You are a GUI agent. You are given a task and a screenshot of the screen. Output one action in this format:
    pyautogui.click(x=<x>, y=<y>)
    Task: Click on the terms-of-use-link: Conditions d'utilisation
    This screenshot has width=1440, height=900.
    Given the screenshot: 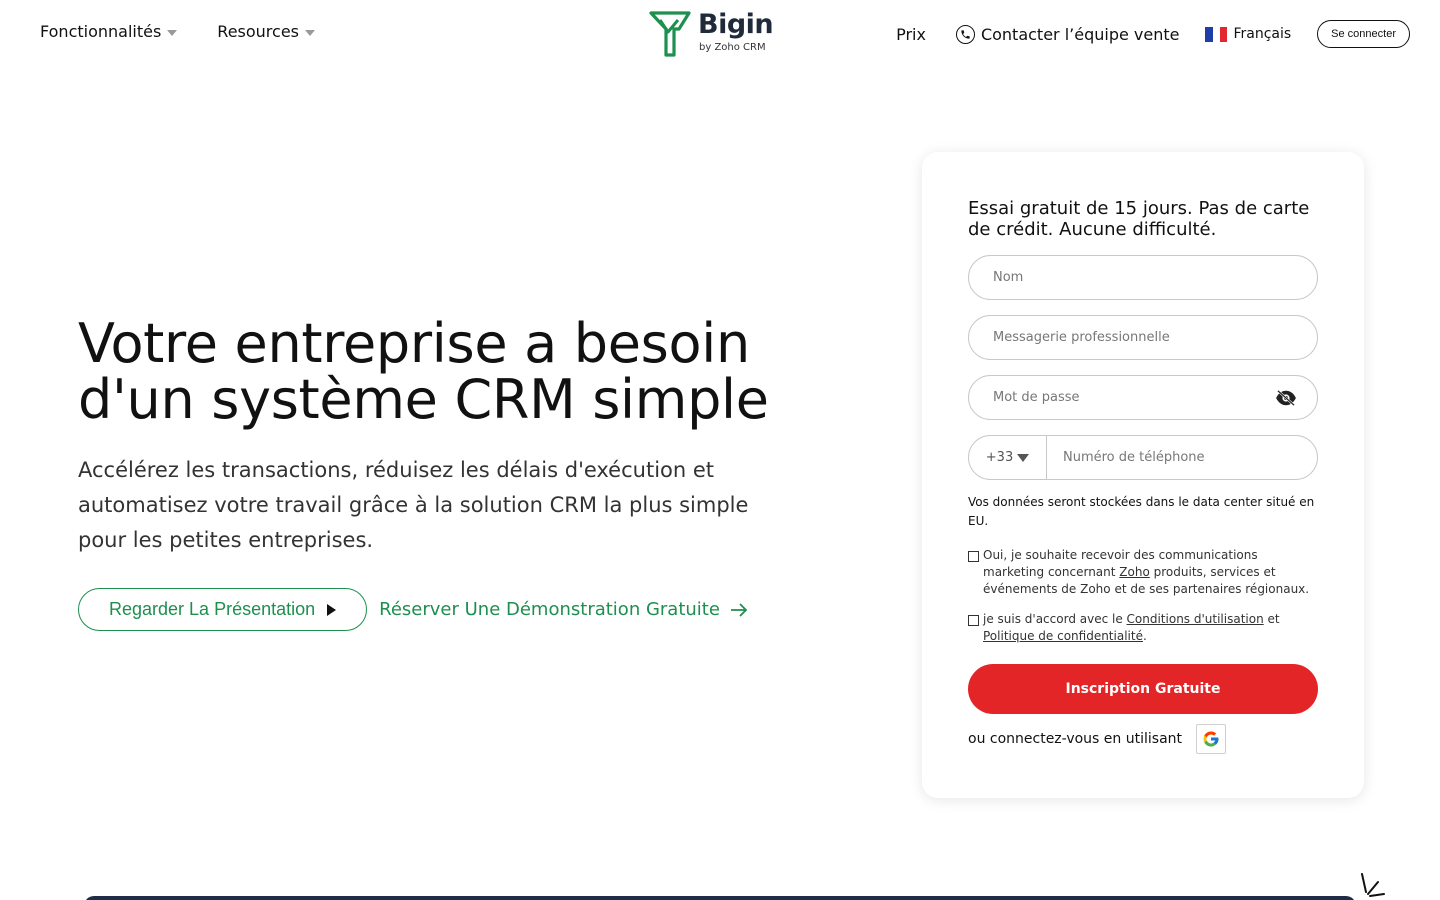 What is the action you would take?
    pyautogui.click(x=1195, y=619)
    